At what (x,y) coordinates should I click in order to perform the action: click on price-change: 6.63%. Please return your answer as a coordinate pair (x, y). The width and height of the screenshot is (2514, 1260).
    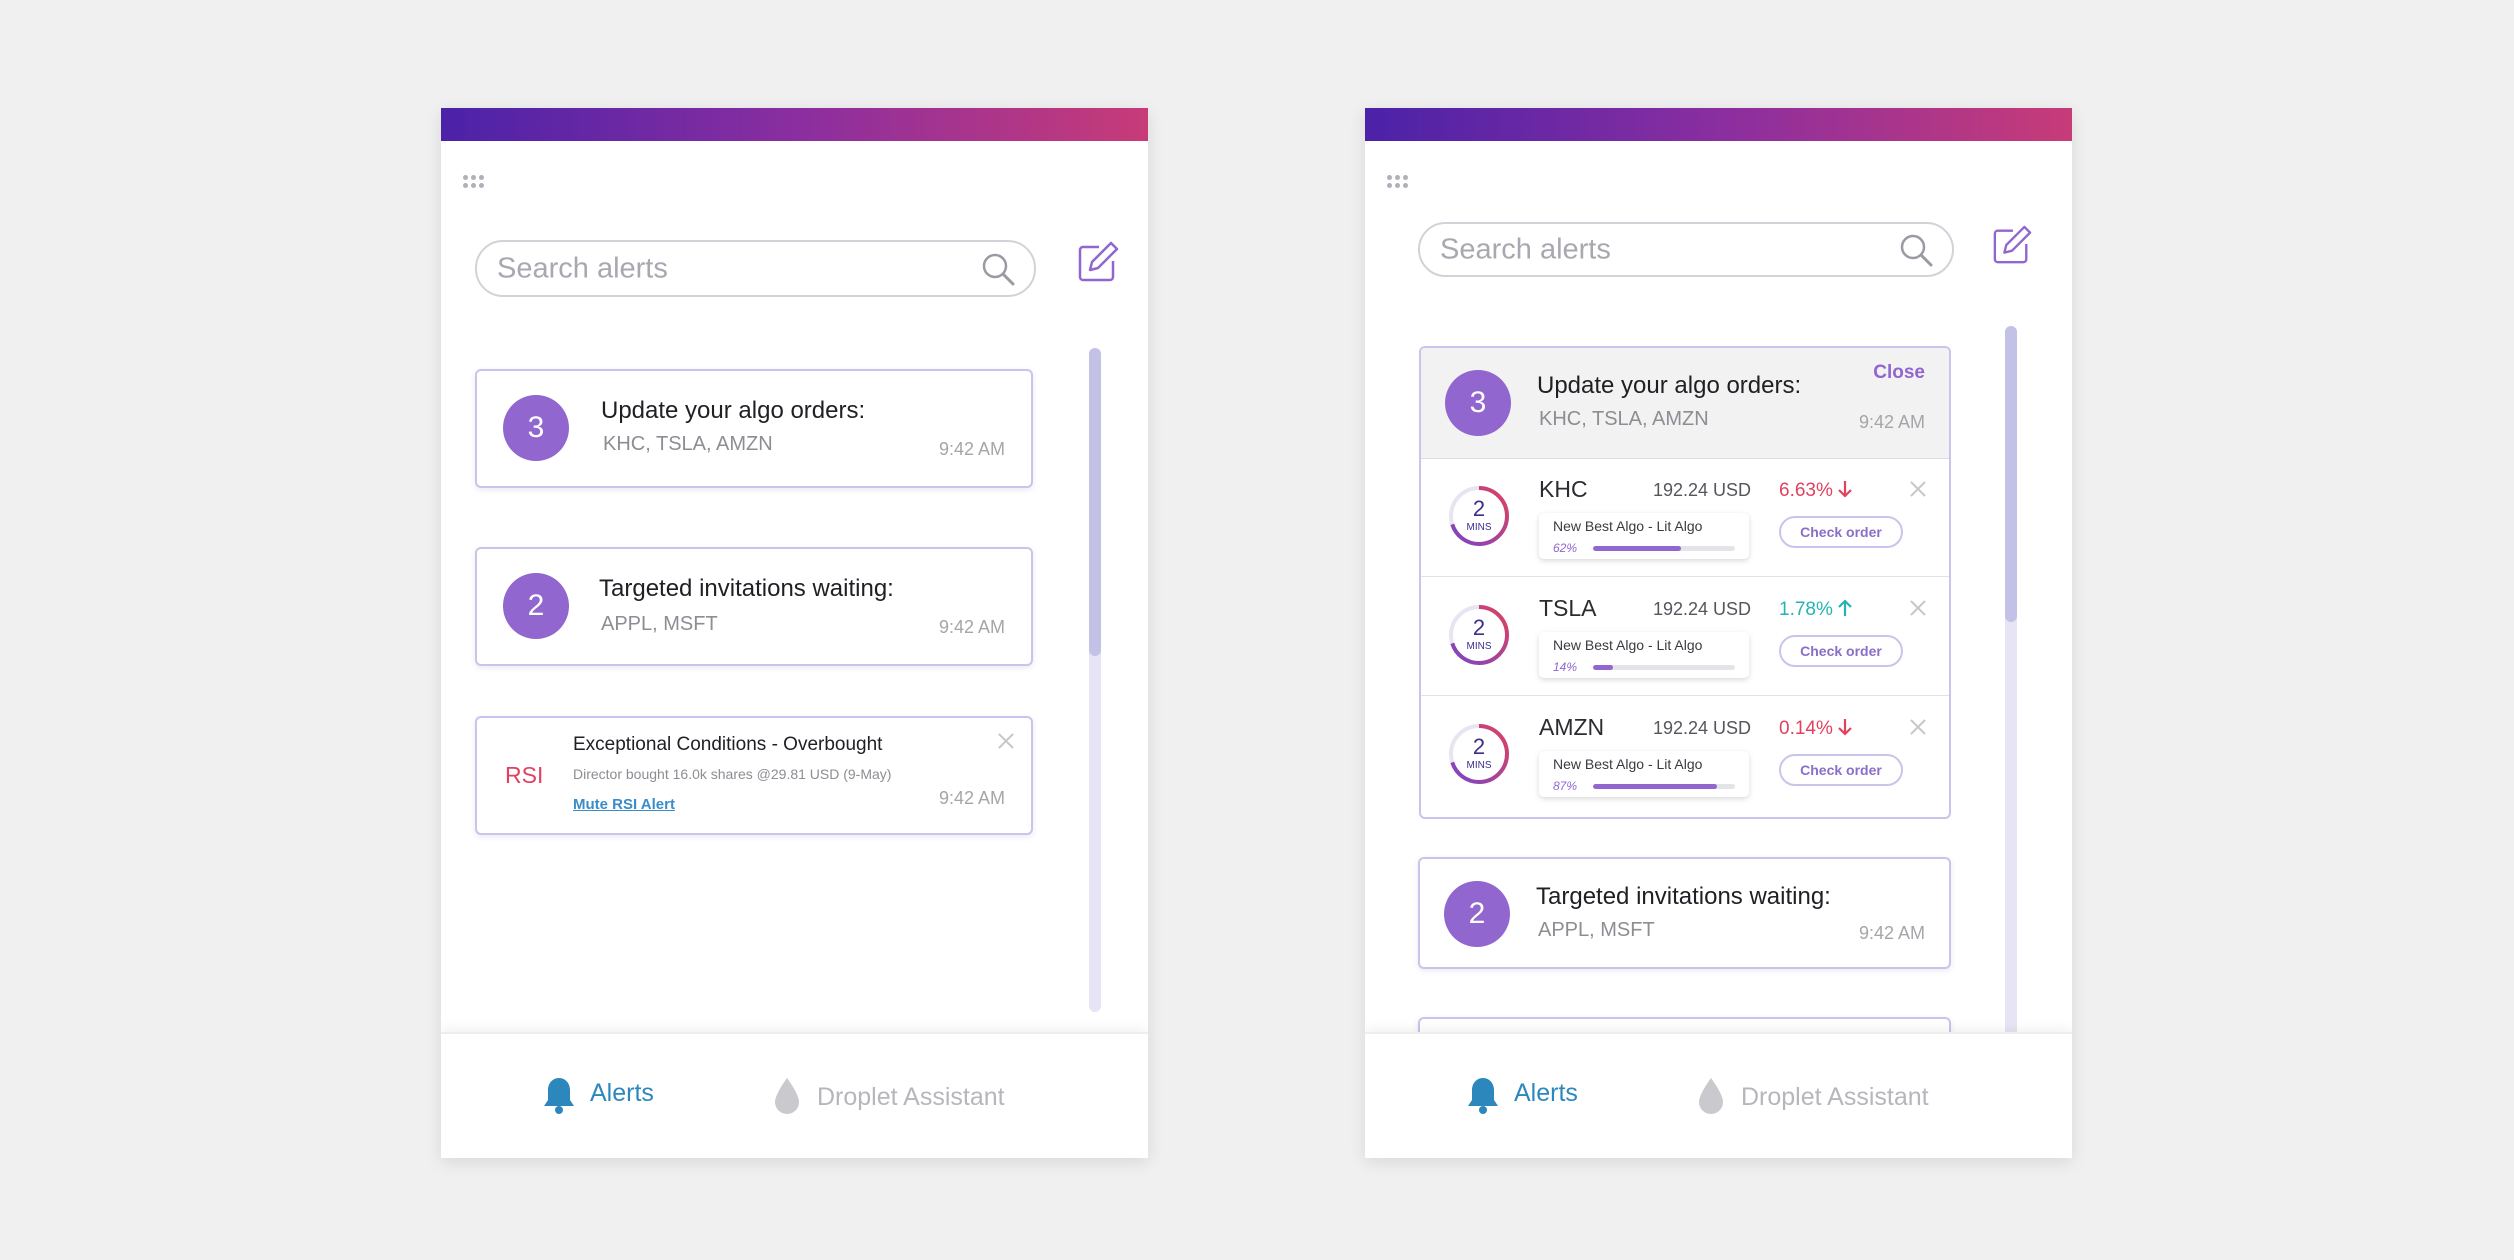
    Looking at the image, I should click on (1816, 490).